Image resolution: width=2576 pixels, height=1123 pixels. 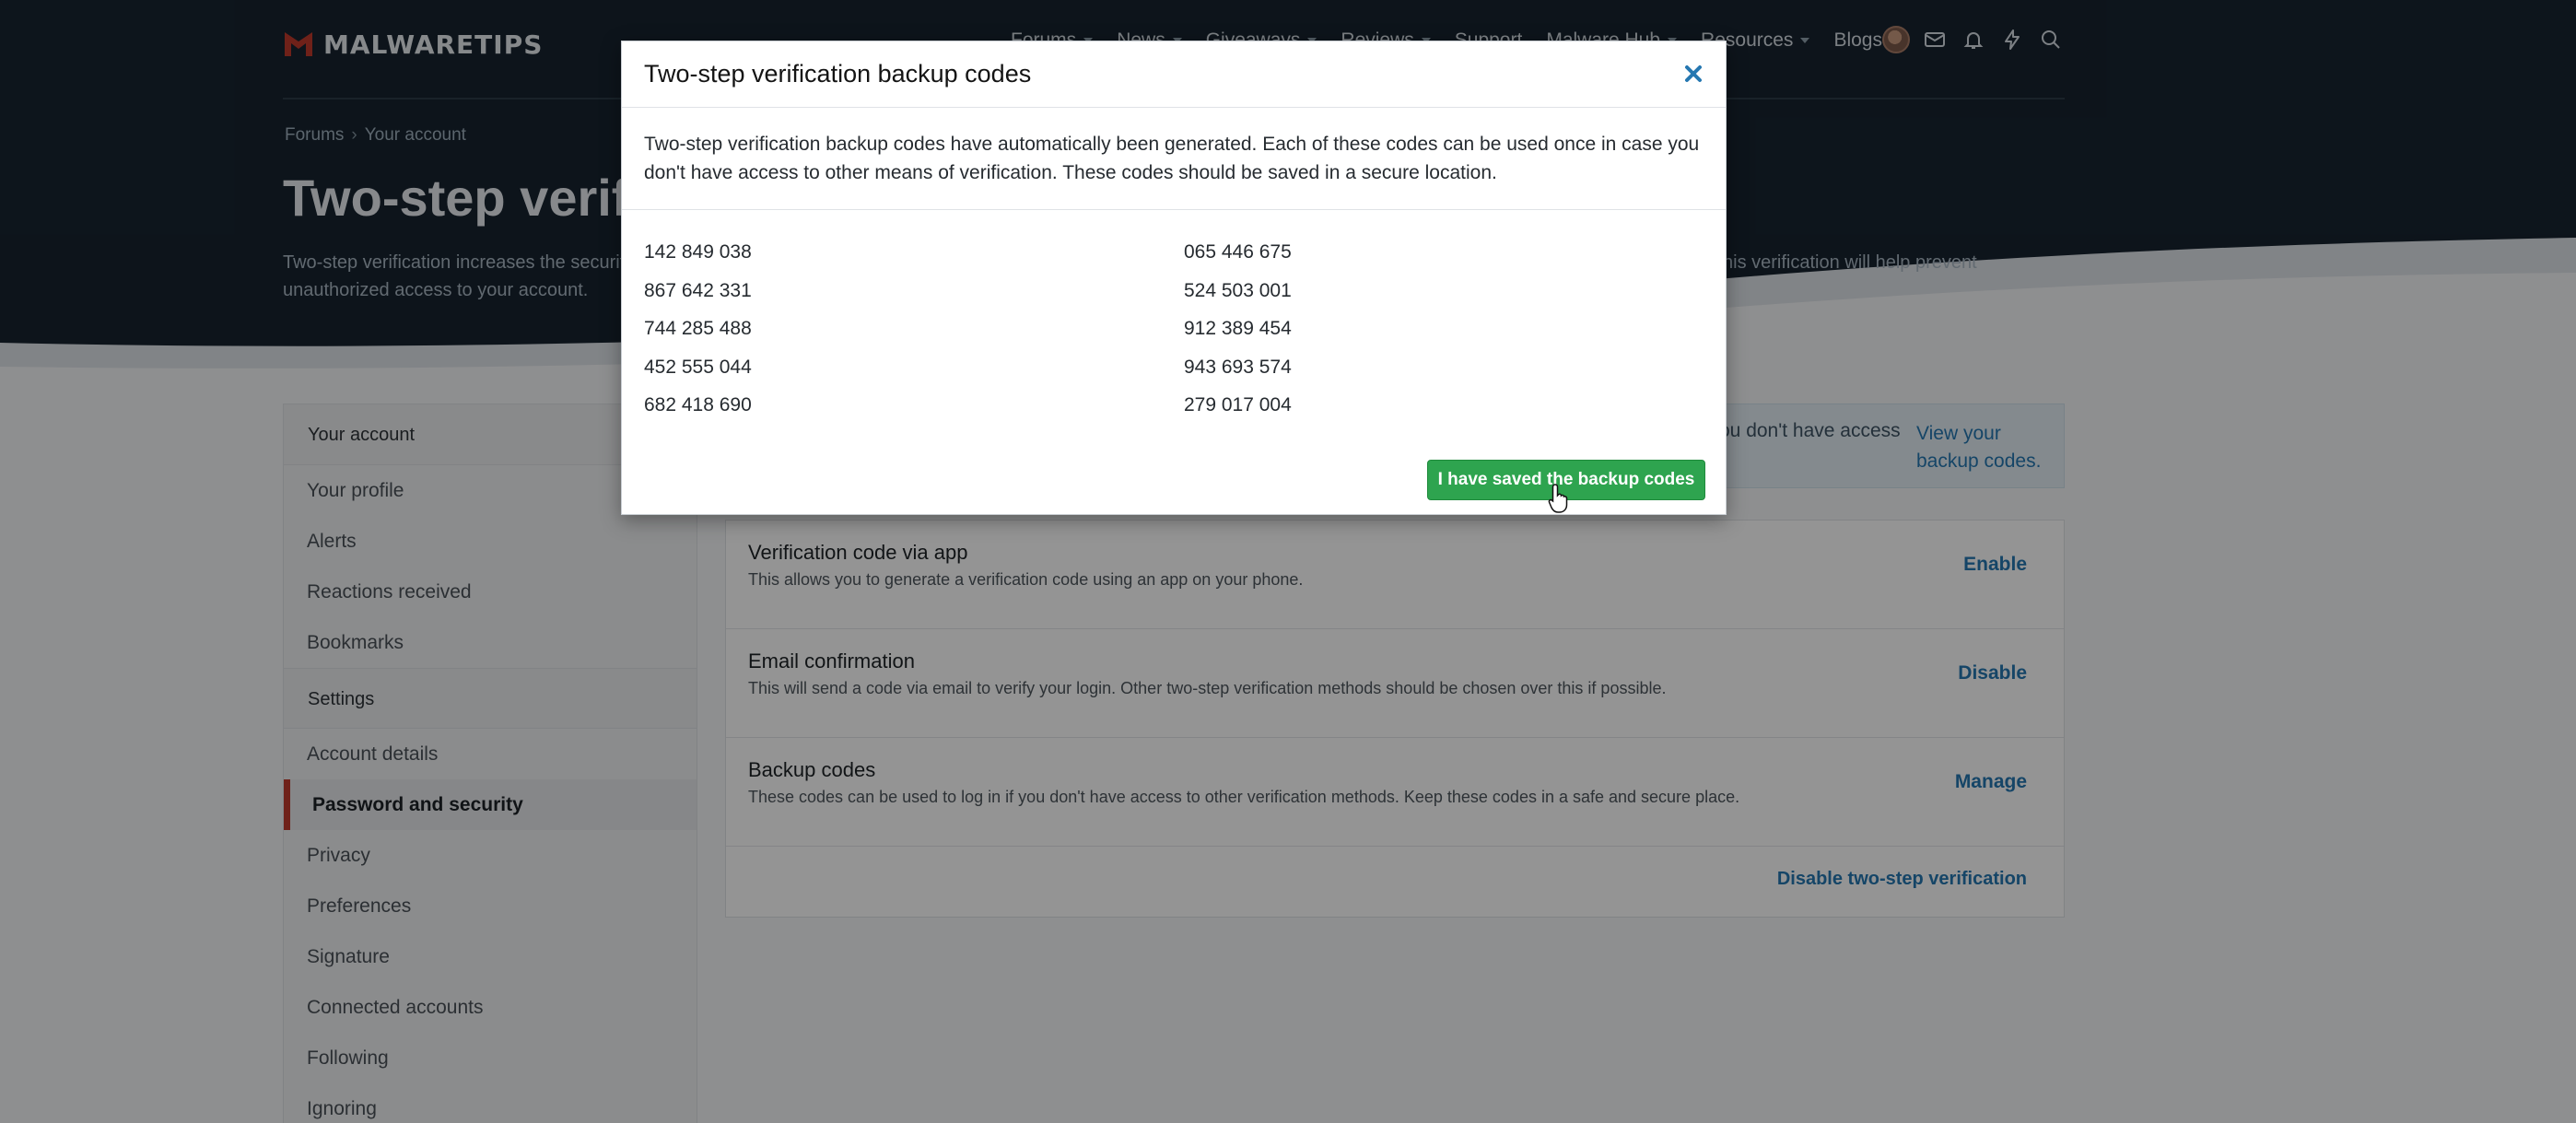 I want to click on backup-code: 524 503 001, so click(x=1238, y=290).